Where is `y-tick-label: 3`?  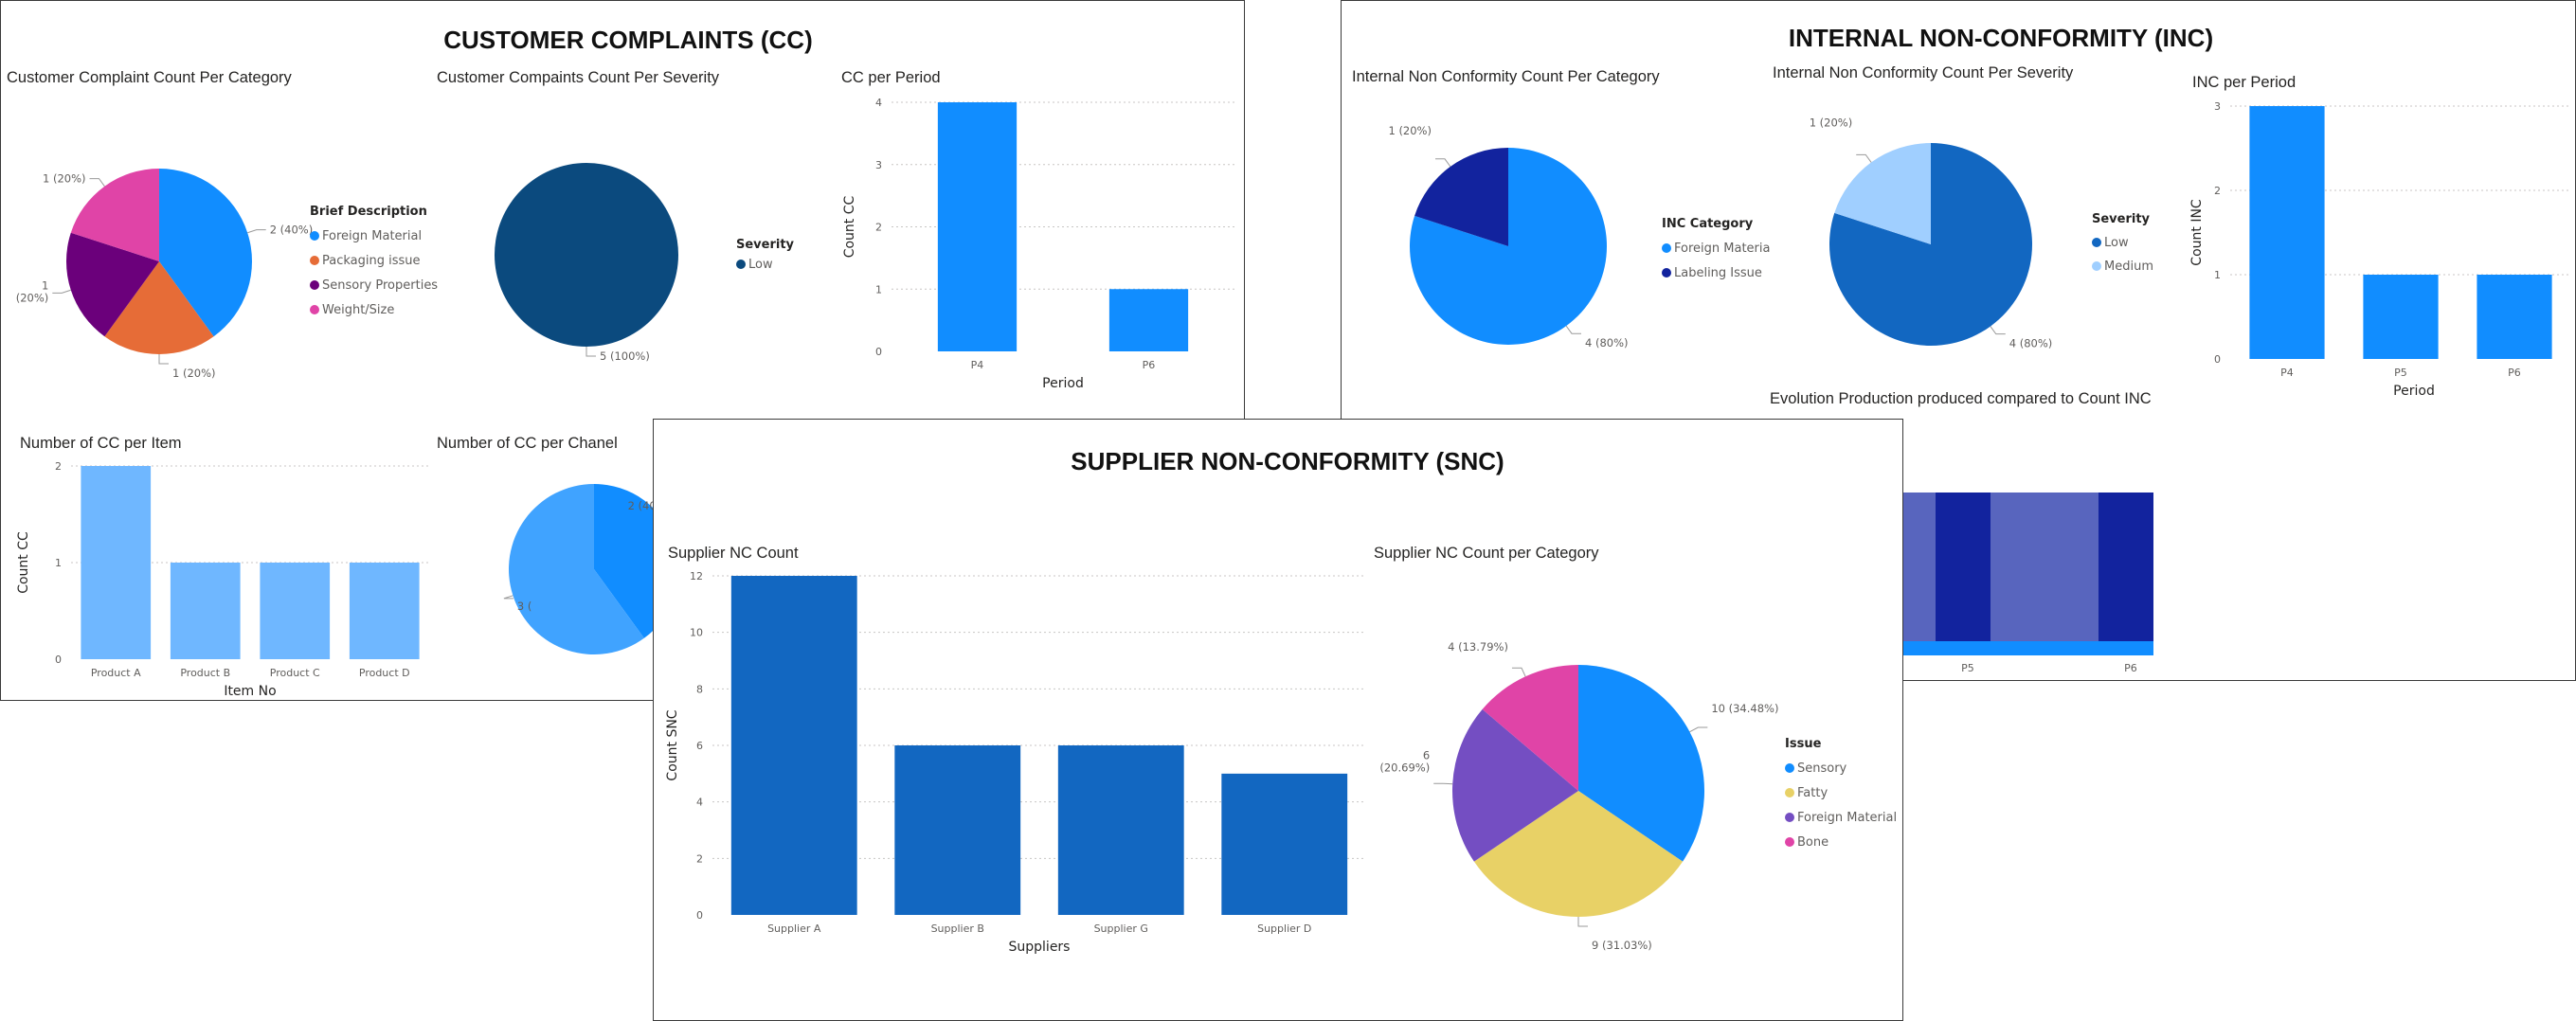
y-tick-label: 3 is located at coordinates (878, 165).